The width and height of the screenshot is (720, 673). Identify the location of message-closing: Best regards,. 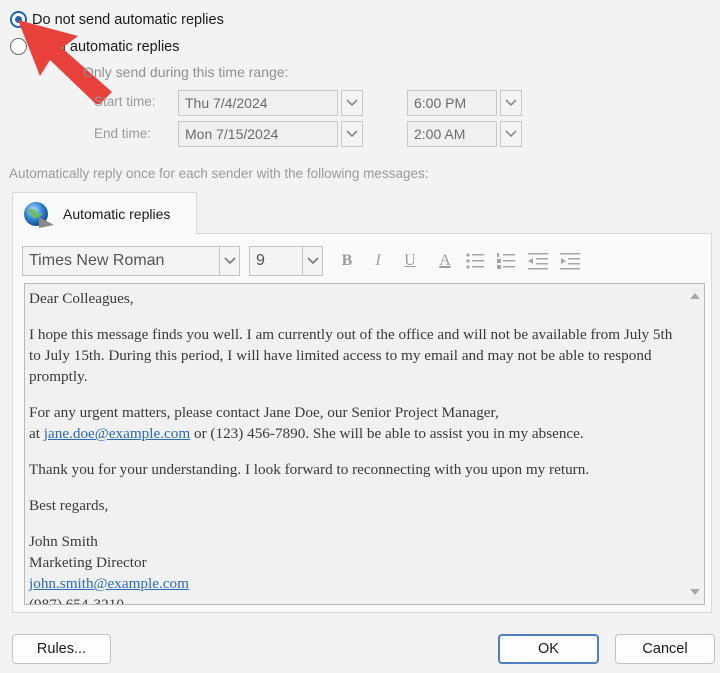
(69, 505).